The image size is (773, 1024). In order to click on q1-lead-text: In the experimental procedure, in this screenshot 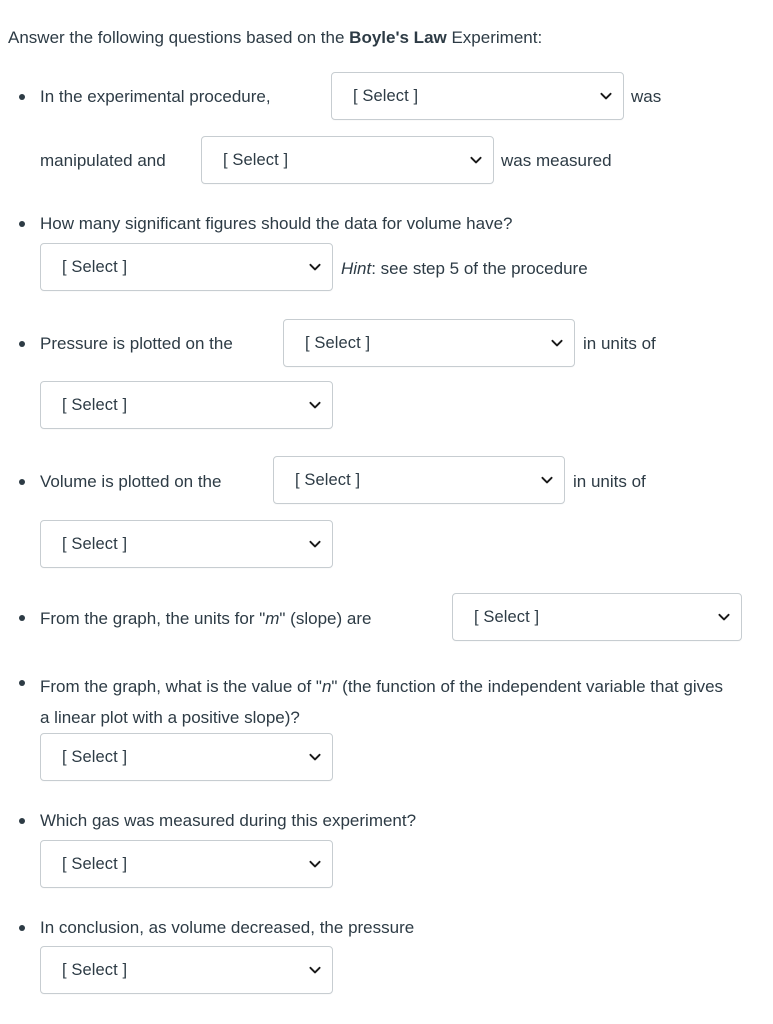, I will do `click(155, 96)`.